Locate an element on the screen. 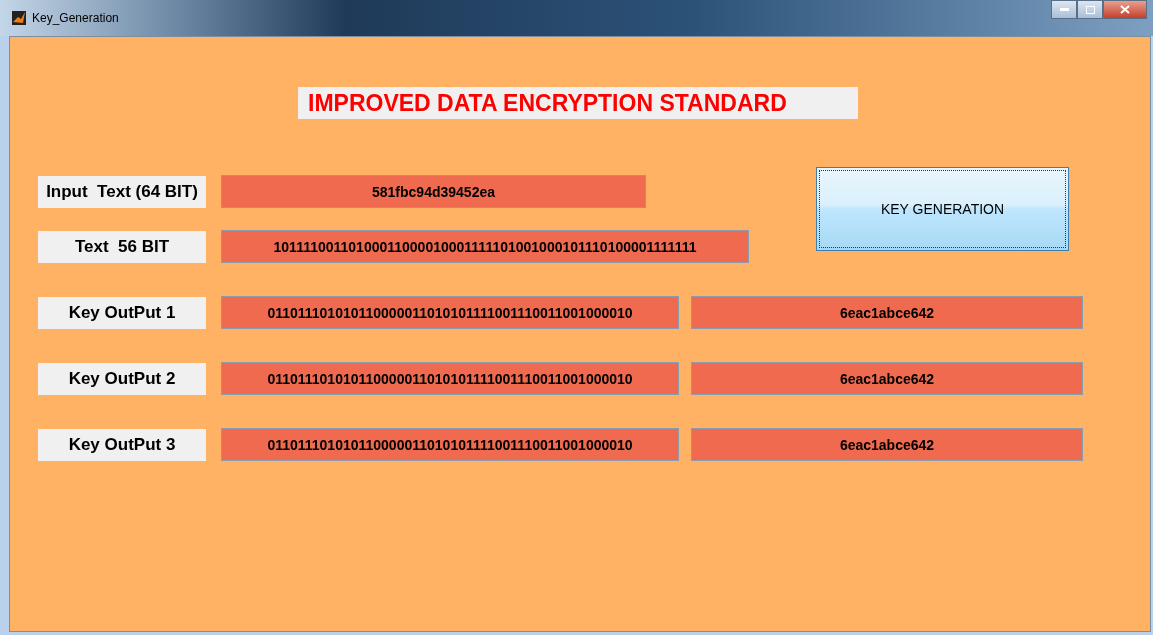 The width and height of the screenshot is (1153, 635). field-label: Key OutPut 1 is located at coordinates (122, 312).